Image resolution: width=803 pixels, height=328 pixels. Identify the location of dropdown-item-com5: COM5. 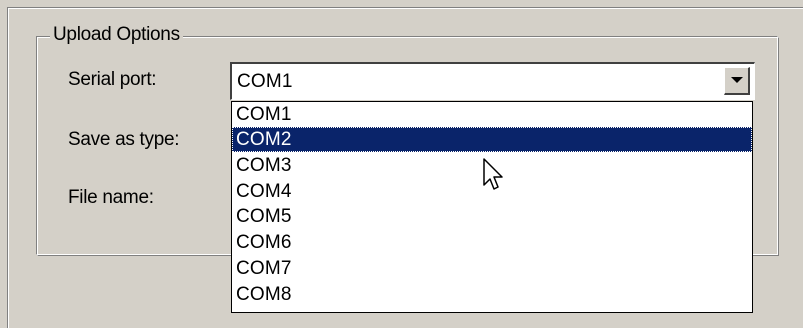
(492, 216).